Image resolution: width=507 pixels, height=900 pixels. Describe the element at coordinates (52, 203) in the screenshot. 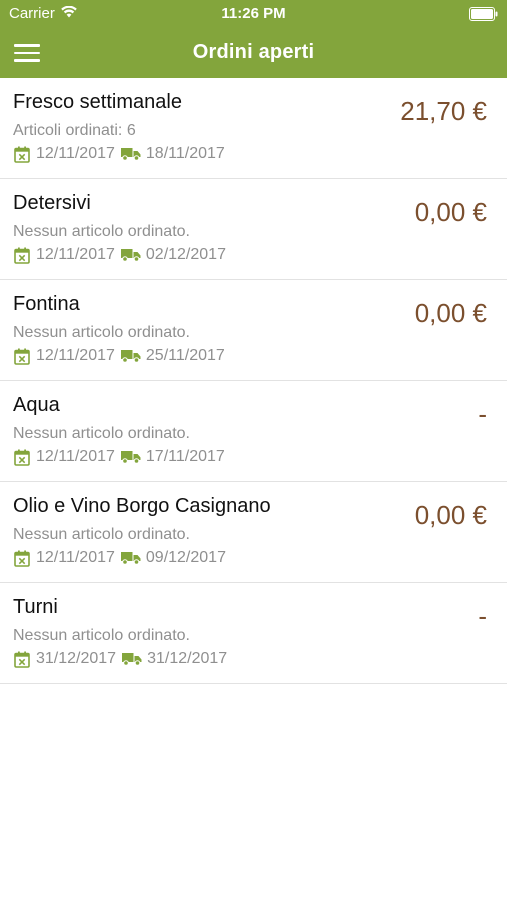

I see `order-title: Detersivi` at that location.